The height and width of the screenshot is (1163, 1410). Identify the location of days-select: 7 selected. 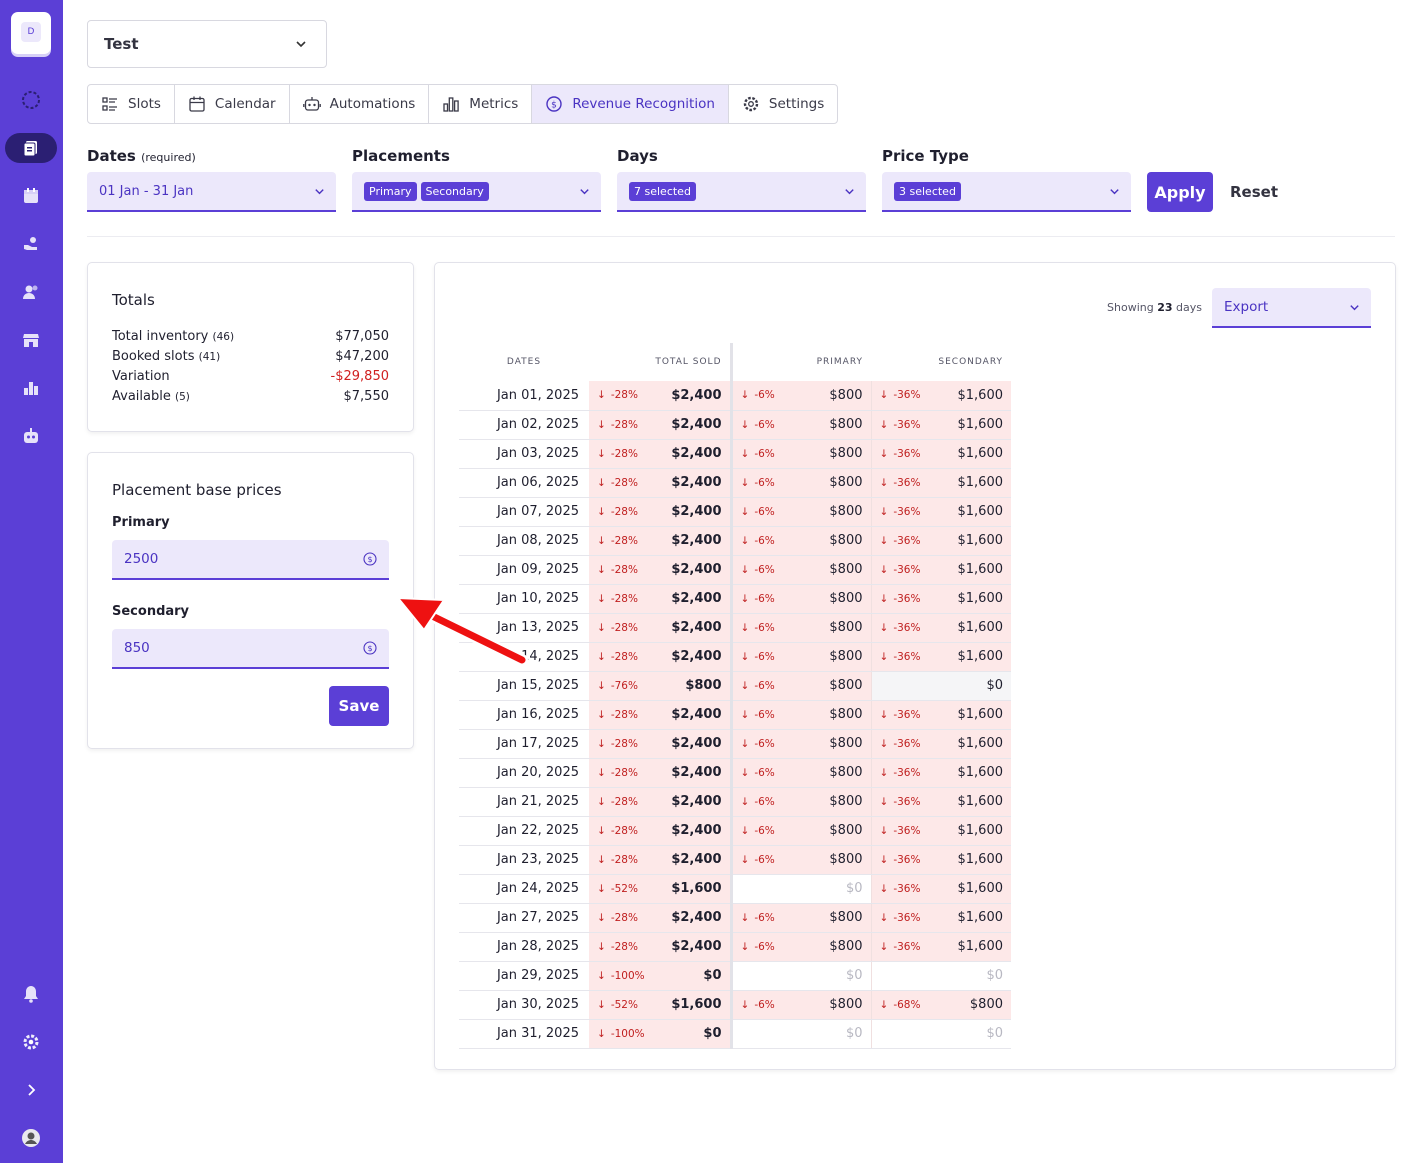
(741, 192).